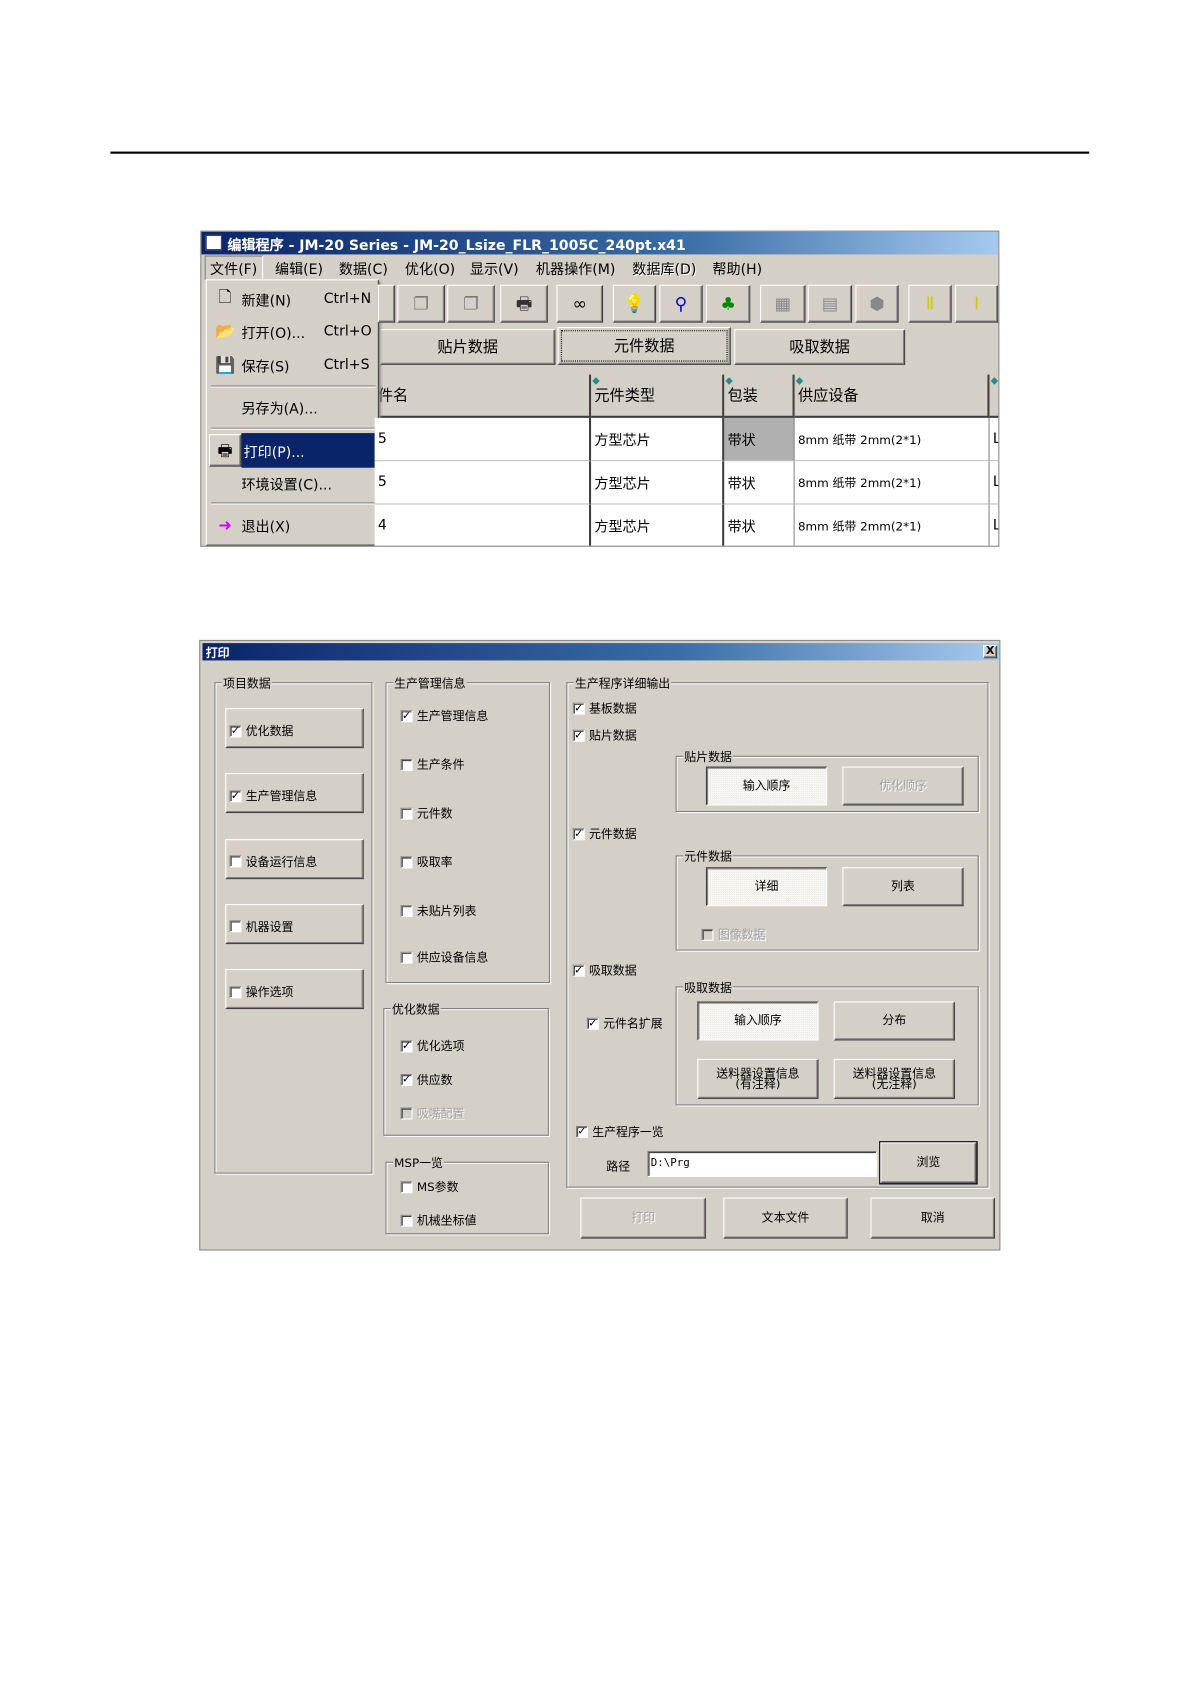  Describe the element at coordinates (434, 862) in the screenshot. I see `checkbox-label: 吸取率` at that location.